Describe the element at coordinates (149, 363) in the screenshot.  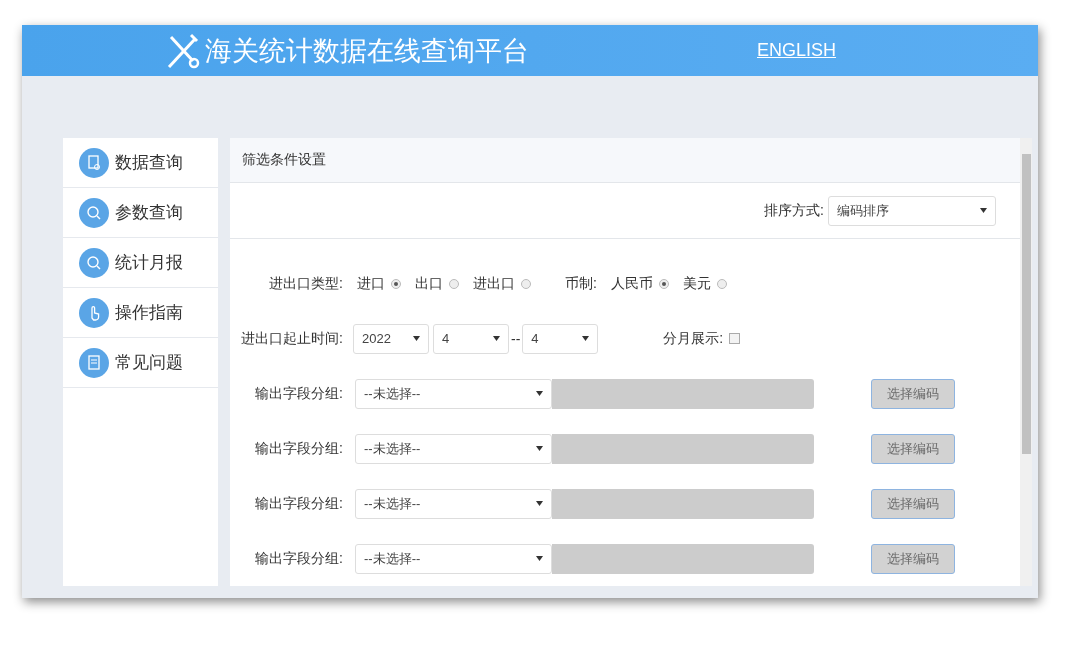
I see `sidebar-label: 常见问题` at that location.